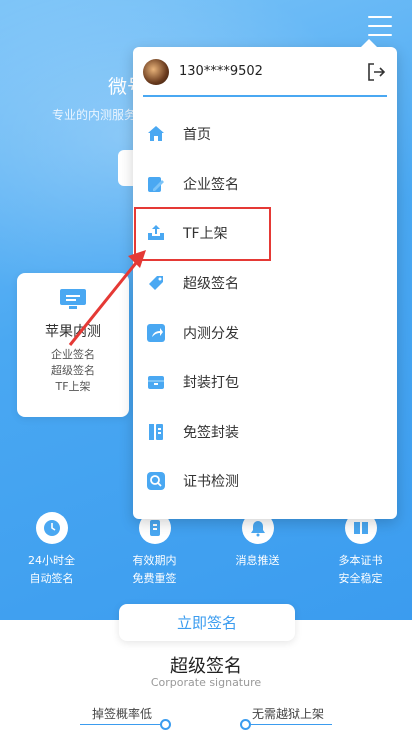 This screenshot has height=732, width=412. What do you see at coordinates (360, 550) in the screenshot?
I see `feature-item: 多本证书 安全稳定` at bounding box center [360, 550].